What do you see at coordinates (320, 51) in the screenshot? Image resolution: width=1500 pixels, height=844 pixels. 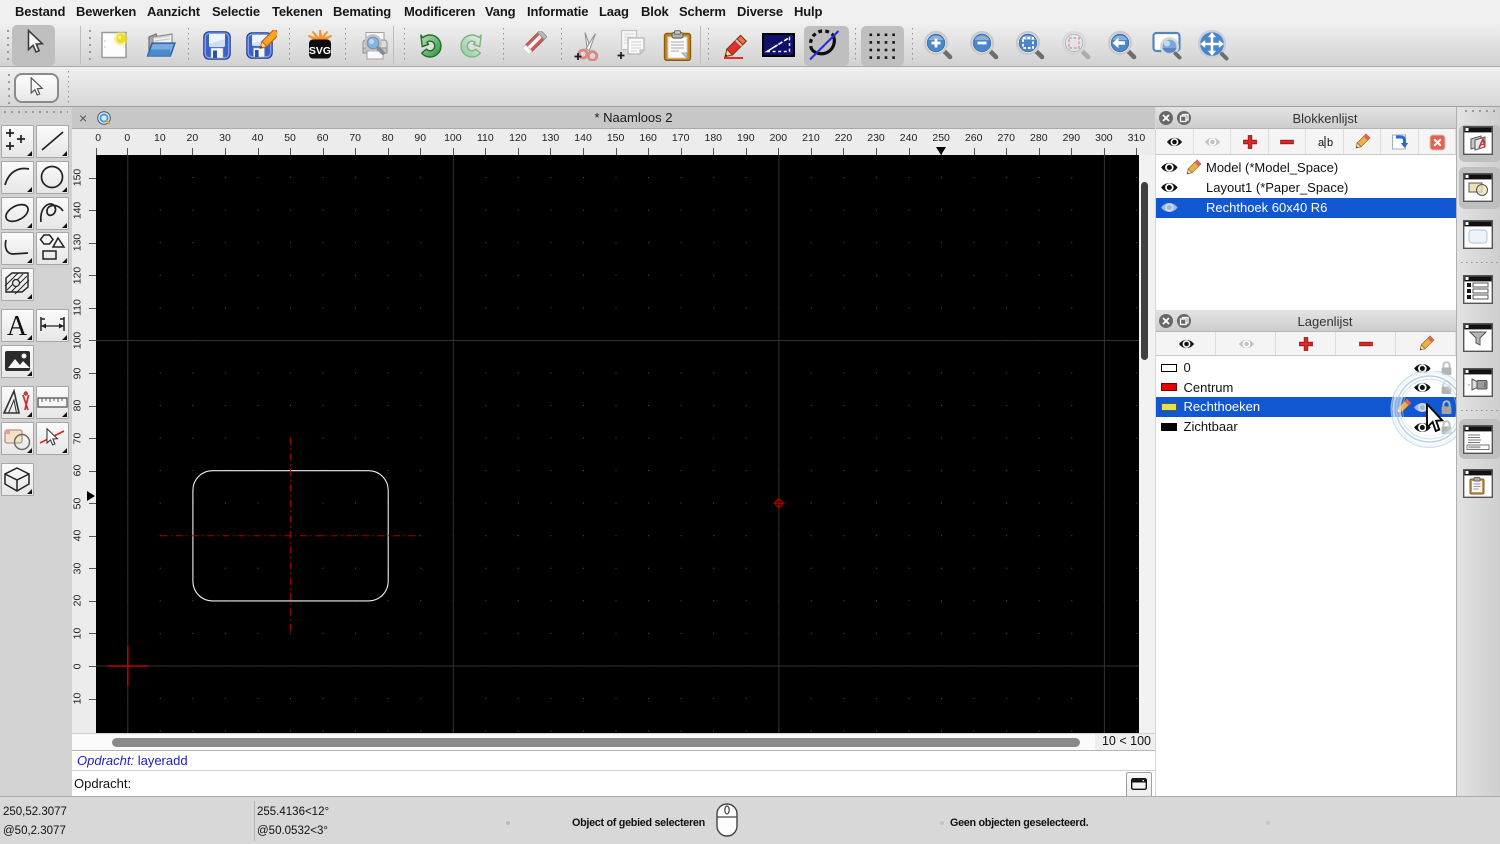 I see `svg-text: SVG` at bounding box center [320, 51].